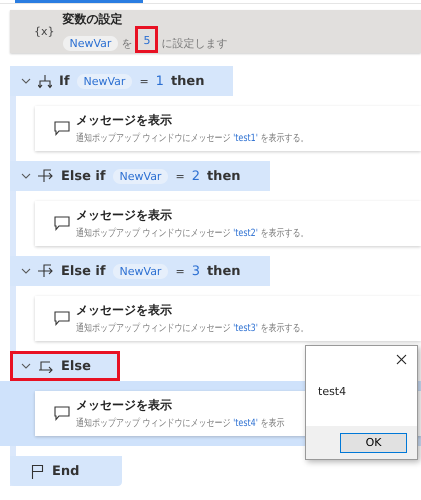 Image resolution: width=421 pixels, height=500 pixels. Describe the element at coordinates (45, 81) in the screenshot. I see `branch-icon` at that location.